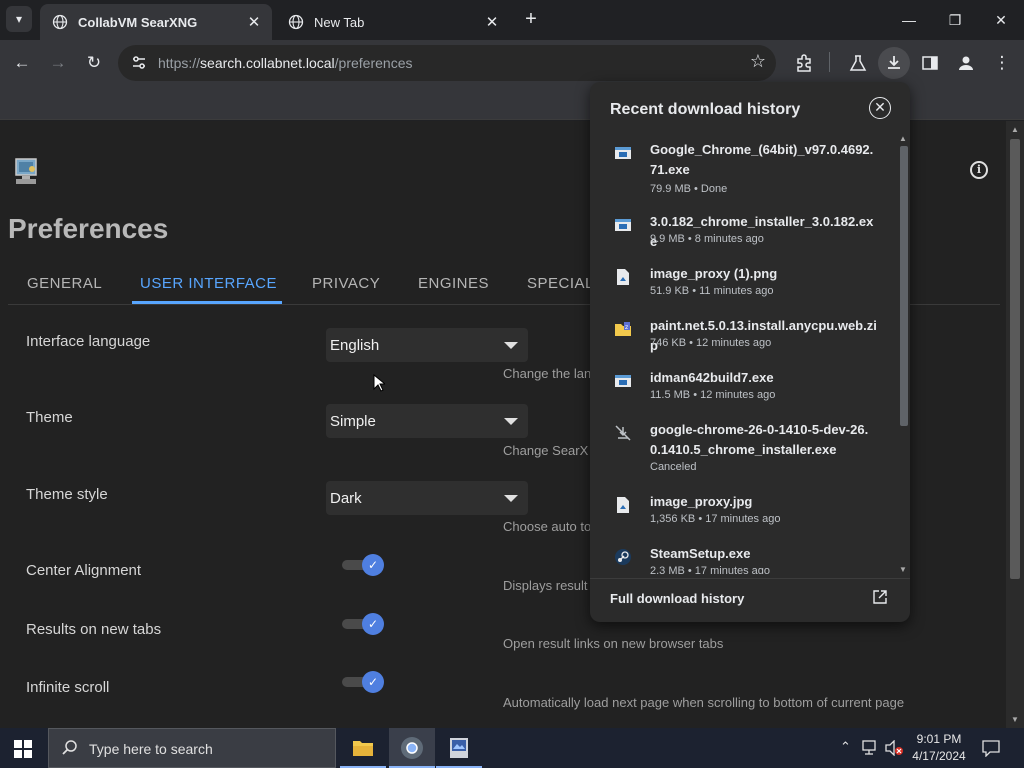 This screenshot has width=1024, height=768. I want to click on tab-strip: ▾ CollabVM SearXNG ✕ New Tab ✕ + — ❐ ✕, so click(512, 20).